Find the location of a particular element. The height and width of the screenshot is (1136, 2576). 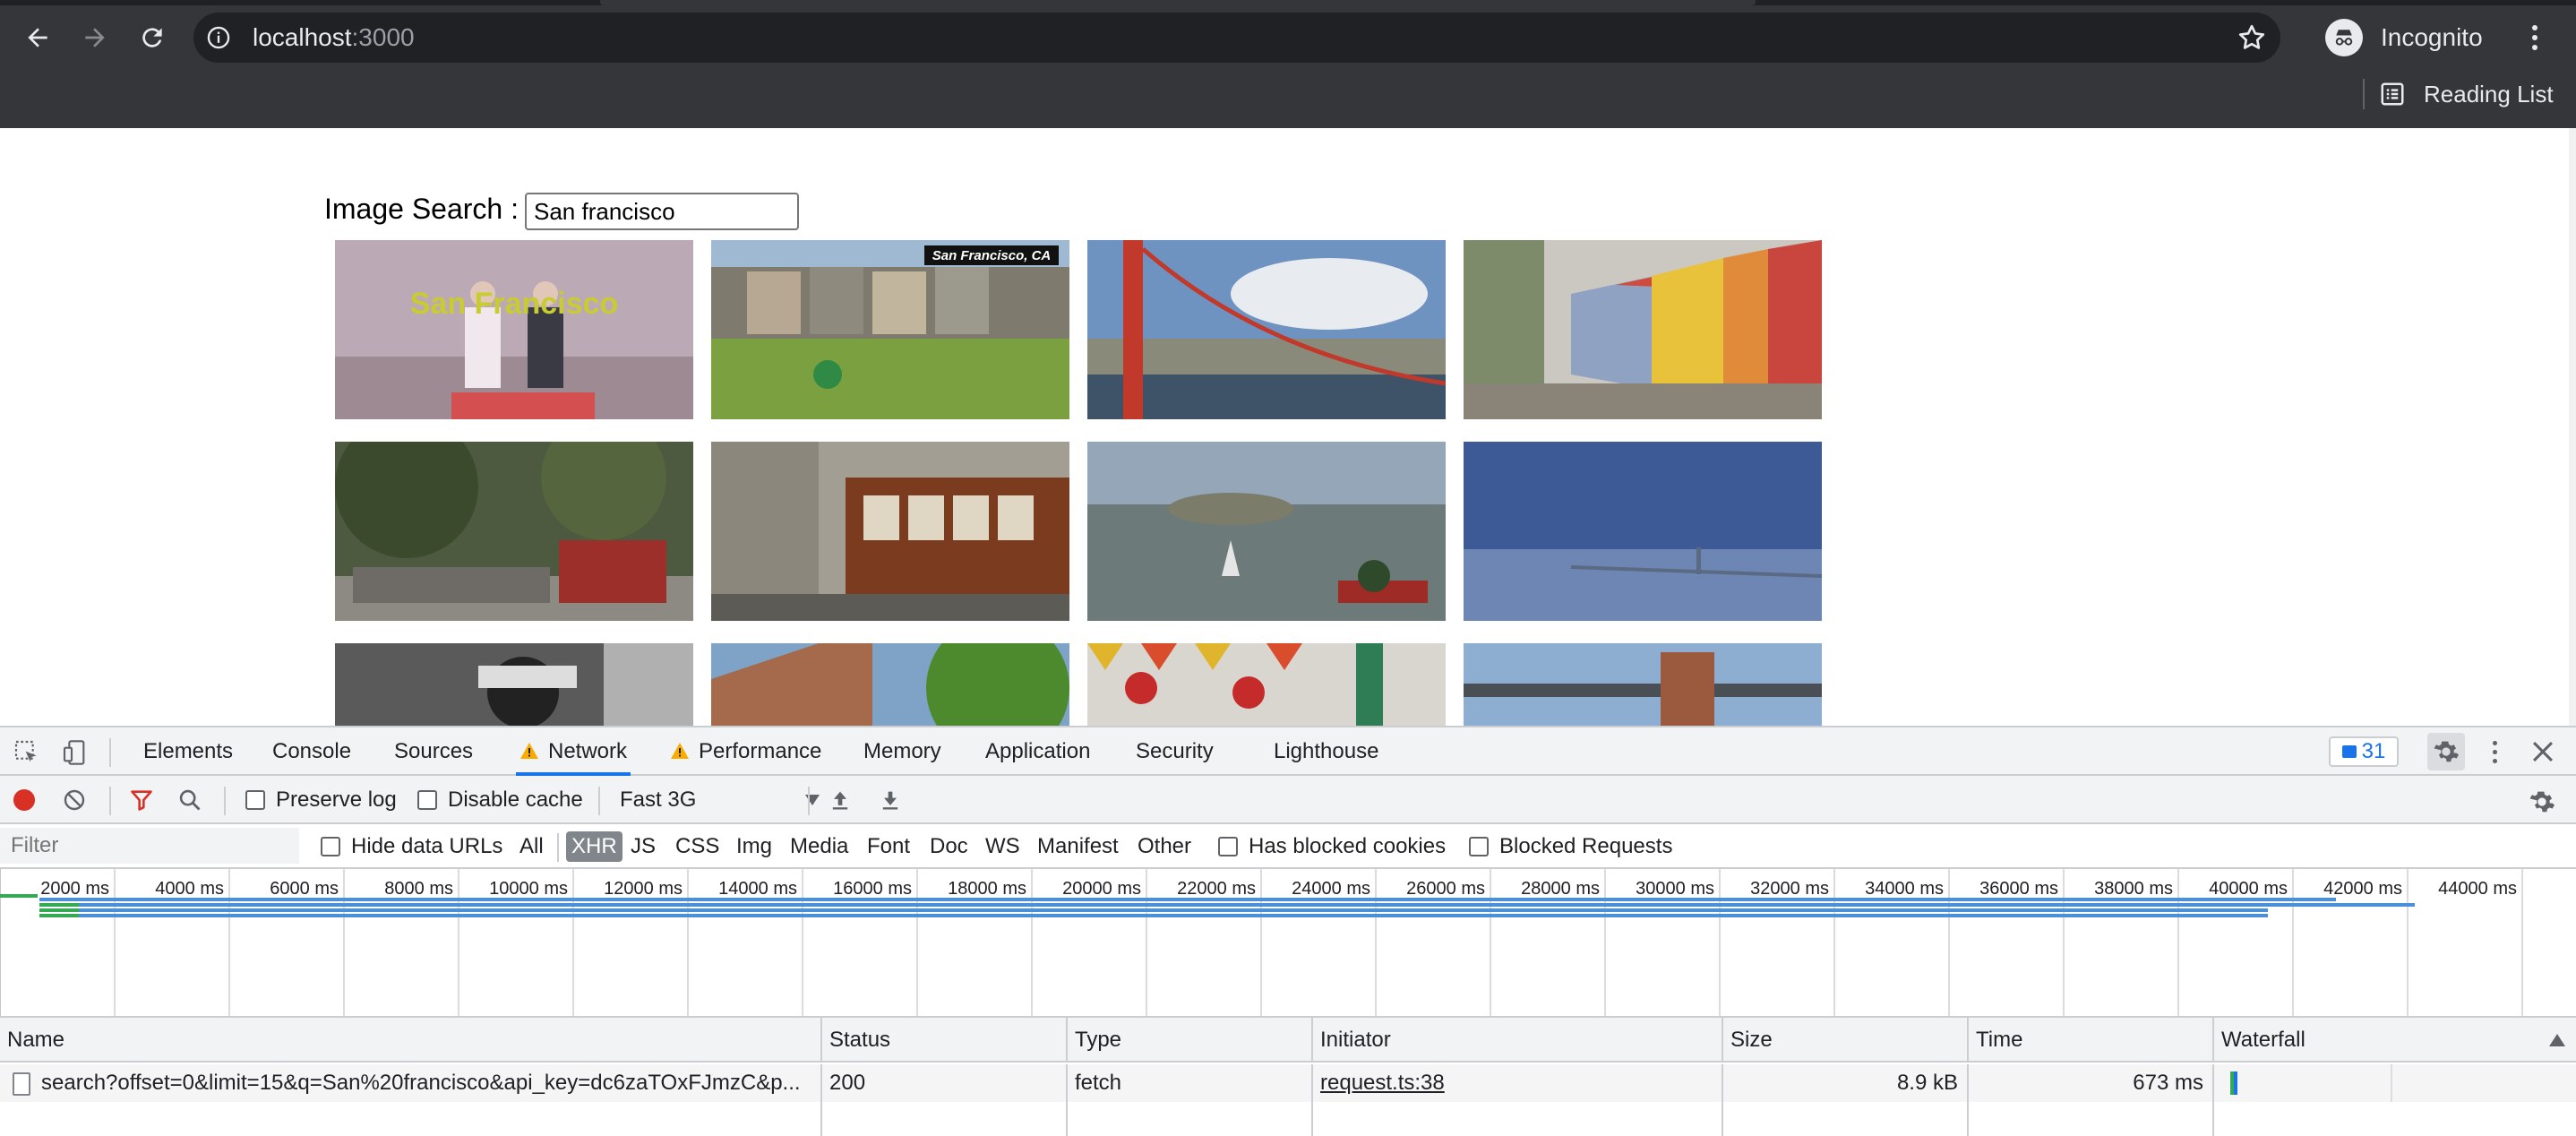

tab-memory: Memory is located at coordinates (902, 751).